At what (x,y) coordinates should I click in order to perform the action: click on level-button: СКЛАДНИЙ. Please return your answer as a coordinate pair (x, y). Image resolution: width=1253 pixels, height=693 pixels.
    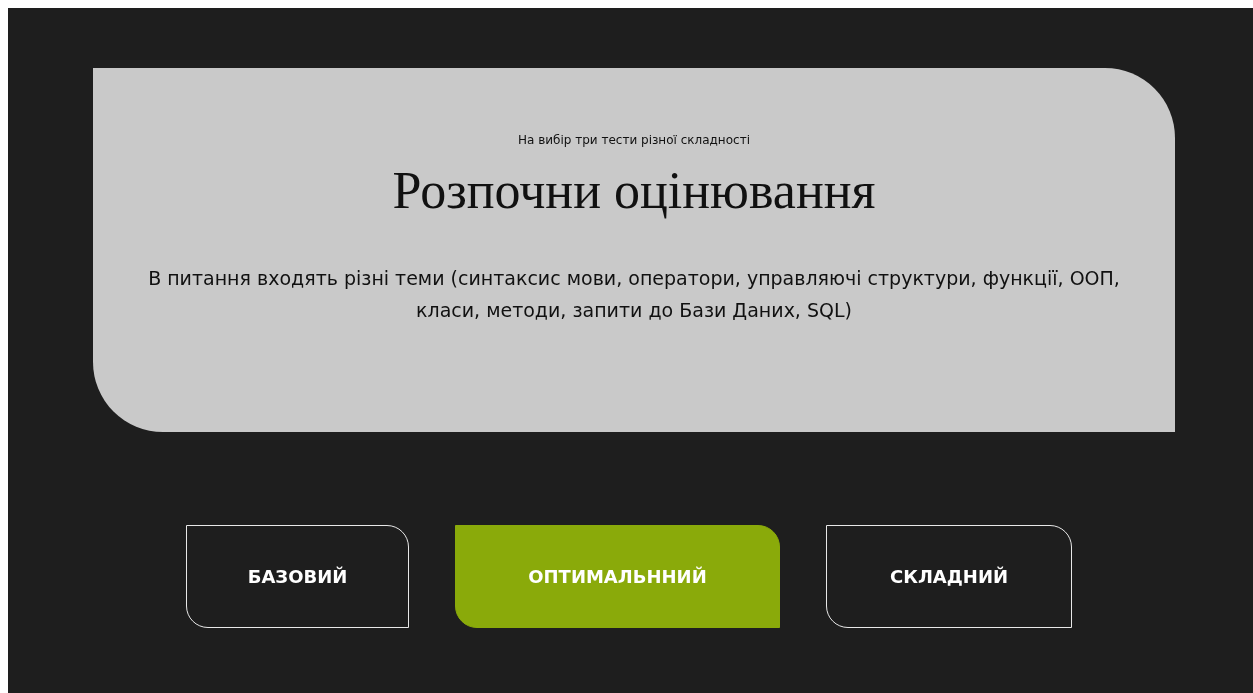
    Looking at the image, I should click on (949, 576).